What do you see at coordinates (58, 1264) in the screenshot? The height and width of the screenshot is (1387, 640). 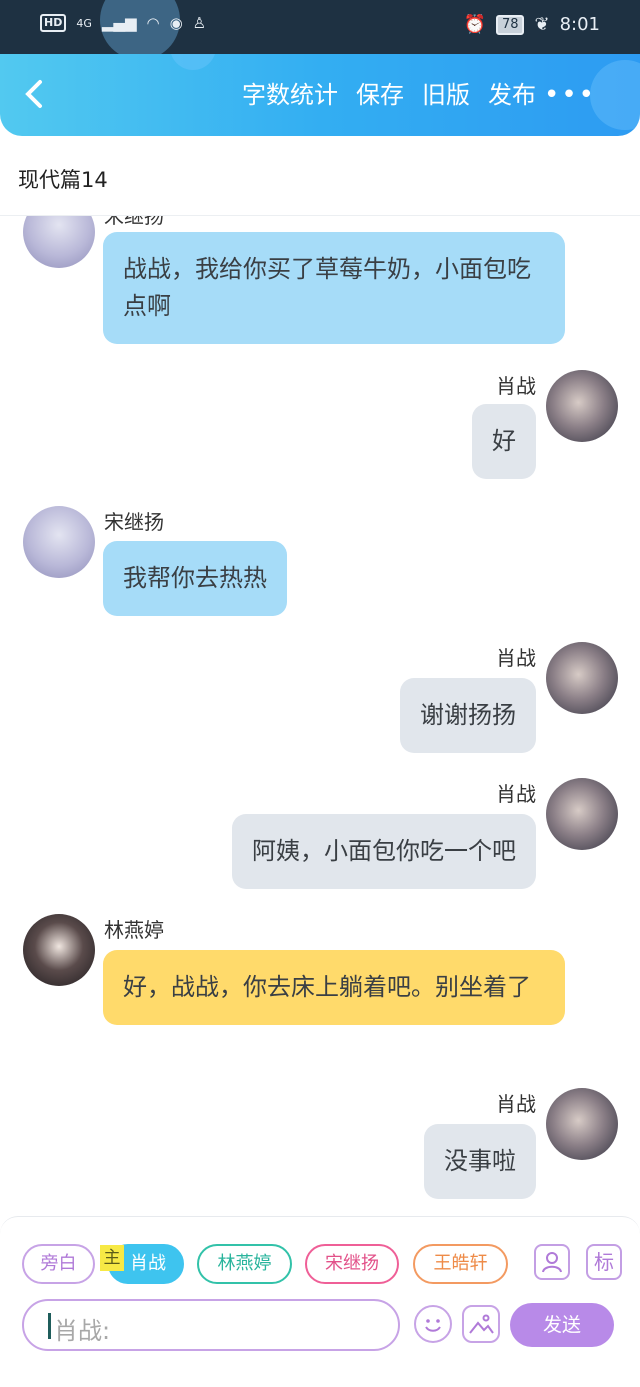 I see `role-chip-narration: 旁白` at bounding box center [58, 1264].